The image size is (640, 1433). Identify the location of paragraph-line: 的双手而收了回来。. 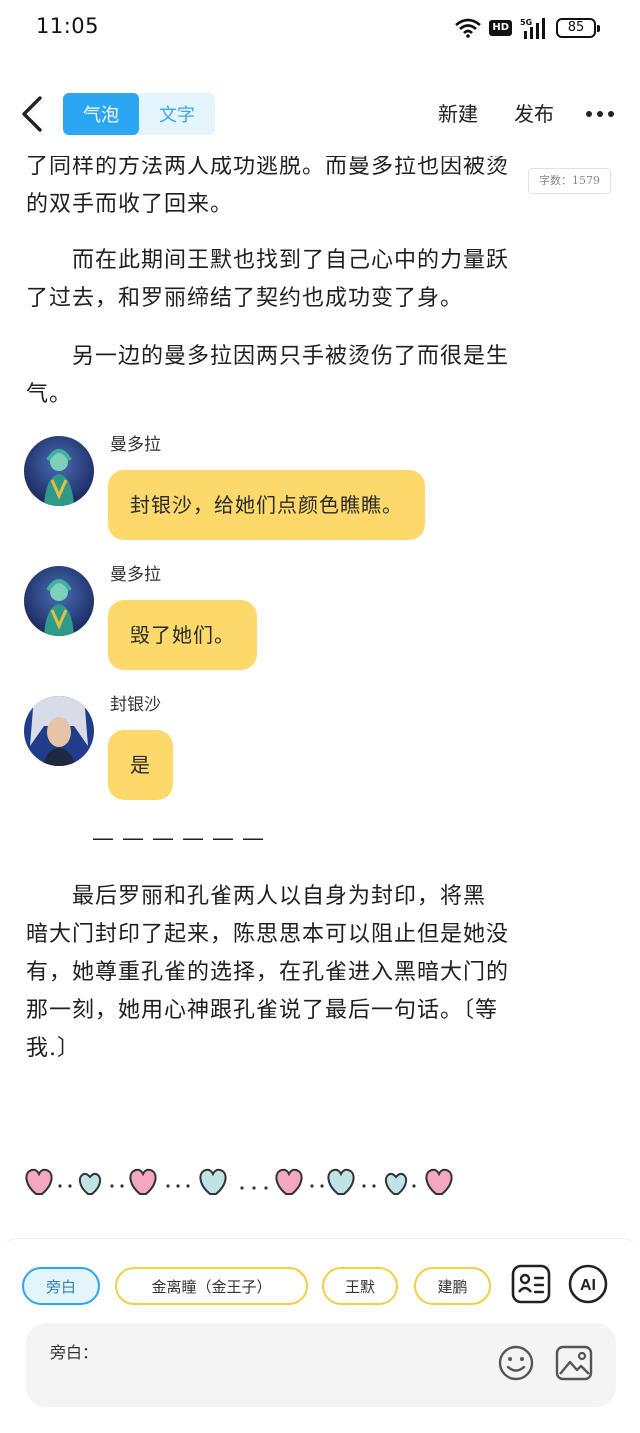
(130, 204).